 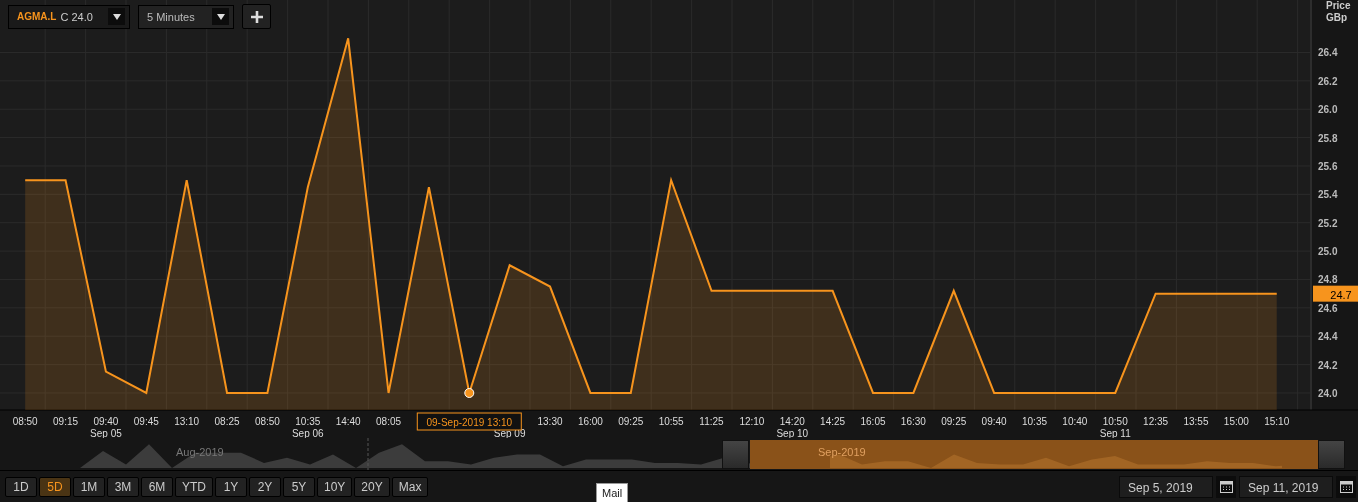 I want to click on add-button, so click(x=256, y=16).